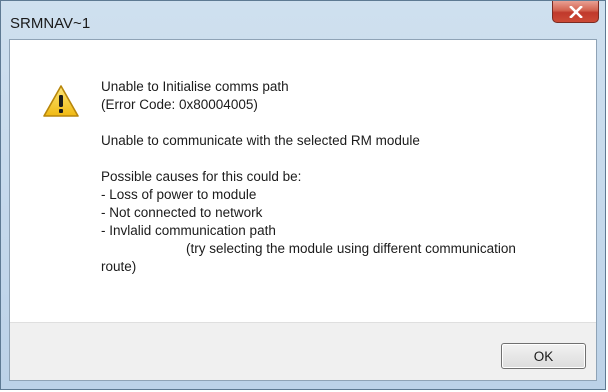 Image resolution: width=608 pixels, height=392 pixels. I want to click on message-line: Unable to Initialise comms path, so click(195, 86).